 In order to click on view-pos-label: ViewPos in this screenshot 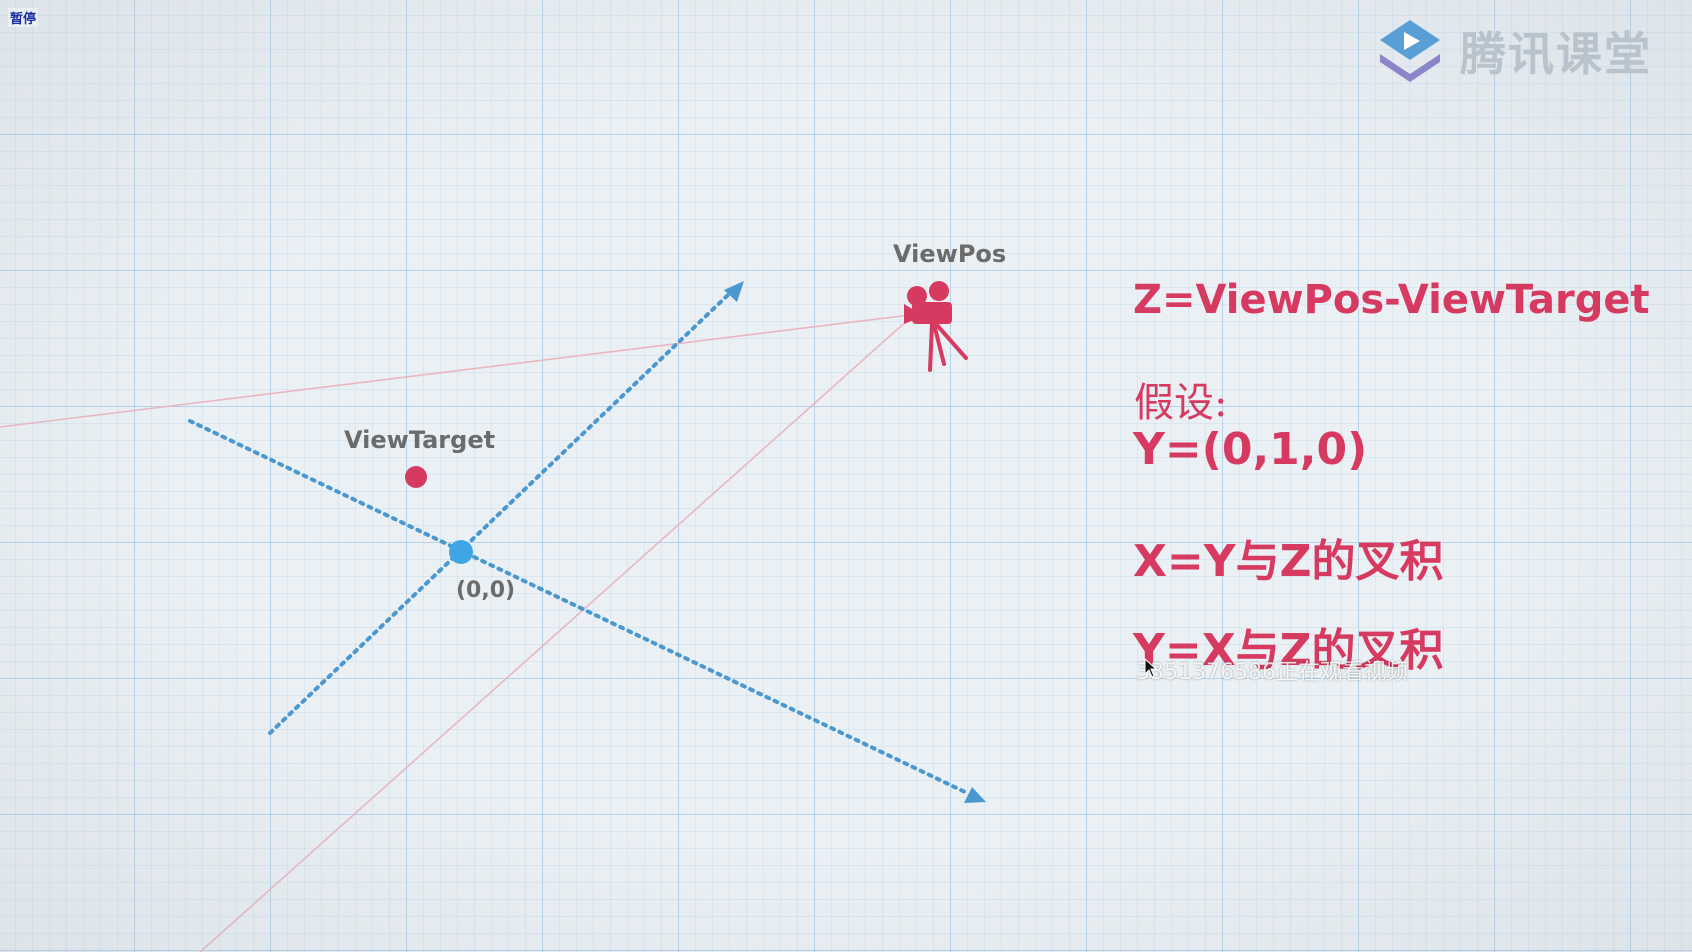, I will do `click(950, 254)`.